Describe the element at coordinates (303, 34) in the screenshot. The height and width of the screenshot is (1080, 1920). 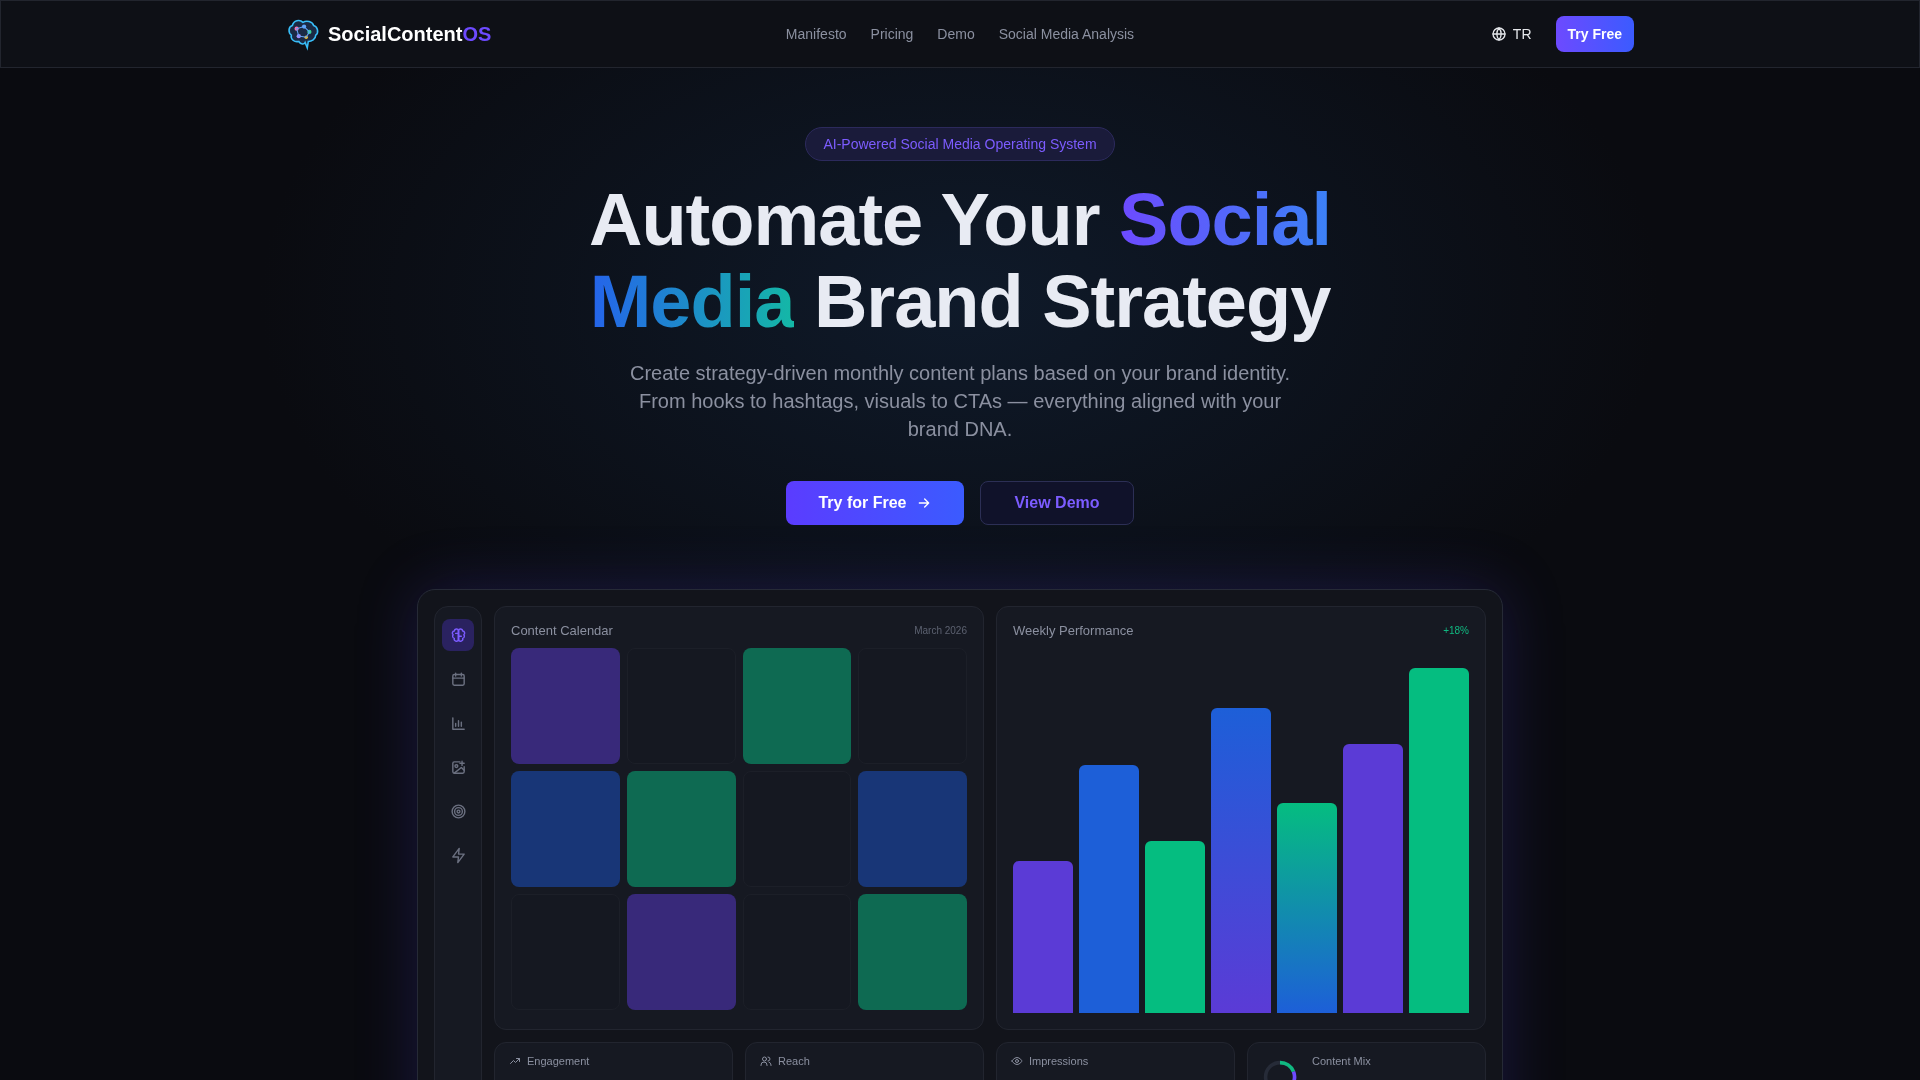
I see `brain-logo-icon` at that location.